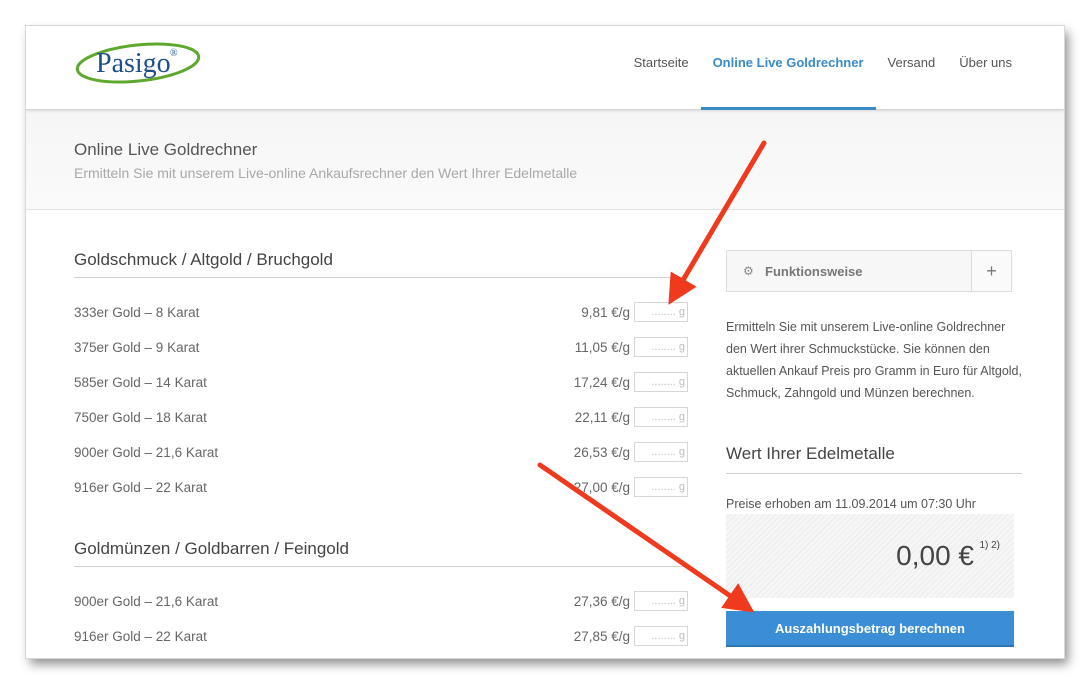 This screenshot has width=1090, height=684. What do you see at coordinates (870, 556) in the screenshot?
I see `result-box: 0,00 € 1) 2)` at bounding box center [870, 556].